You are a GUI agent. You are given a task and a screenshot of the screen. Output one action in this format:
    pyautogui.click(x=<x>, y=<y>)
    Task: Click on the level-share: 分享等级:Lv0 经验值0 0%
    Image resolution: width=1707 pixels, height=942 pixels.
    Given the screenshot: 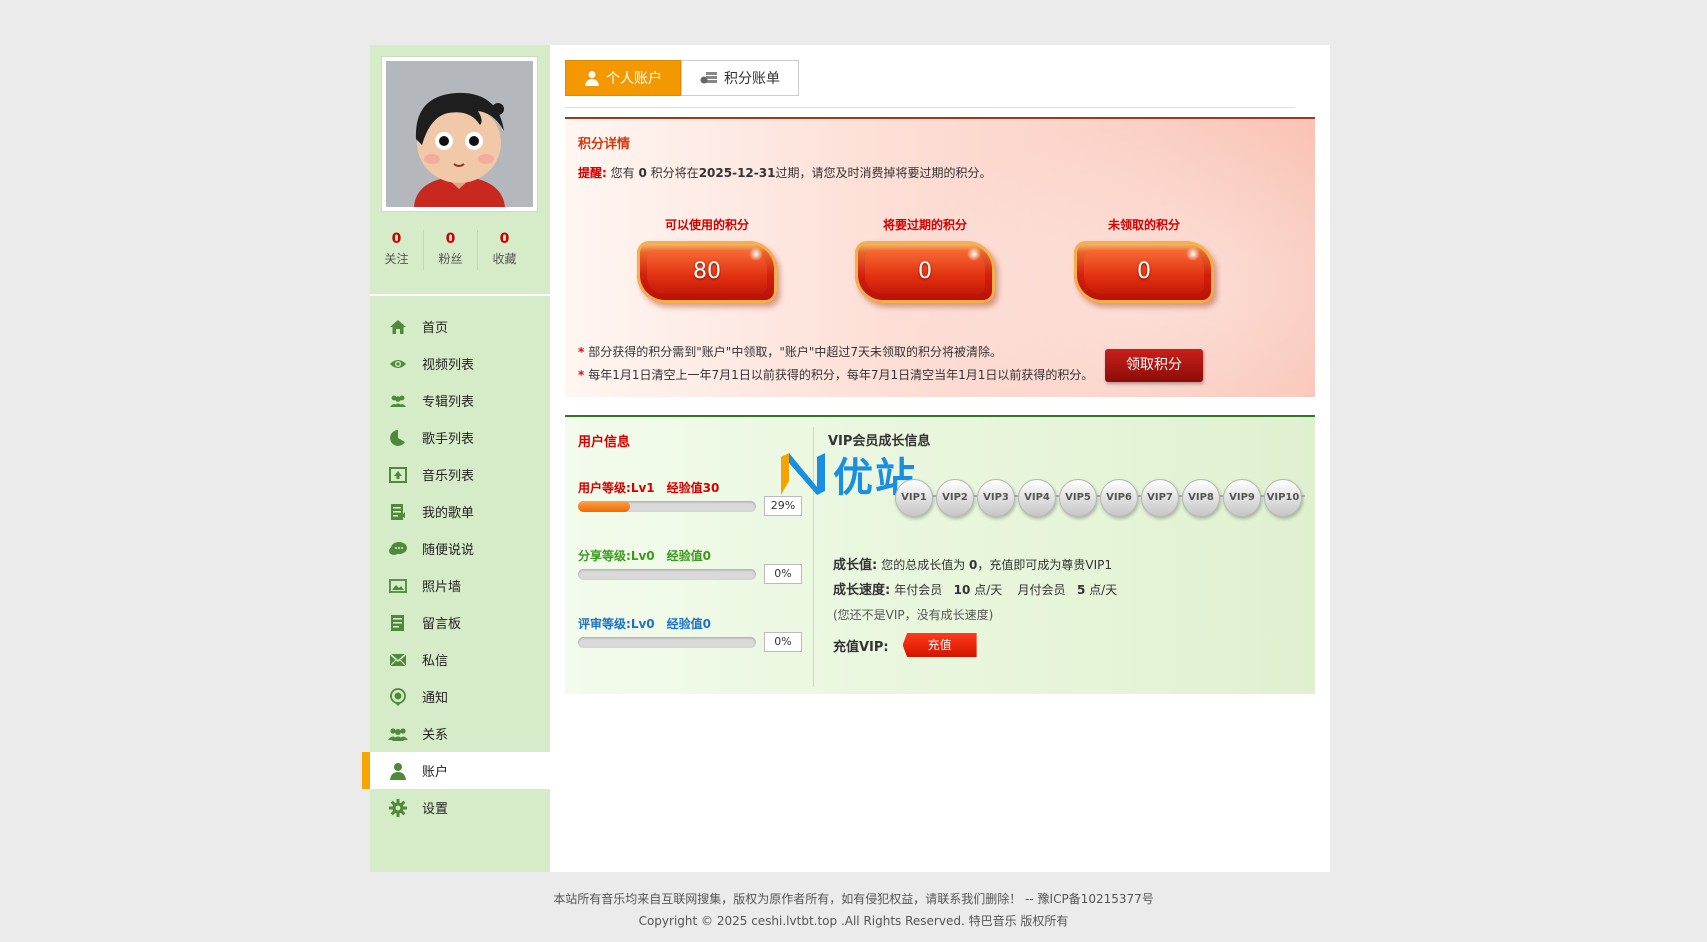 What is the action you would take?
    pyautogui.click(x=693, y=565)
    